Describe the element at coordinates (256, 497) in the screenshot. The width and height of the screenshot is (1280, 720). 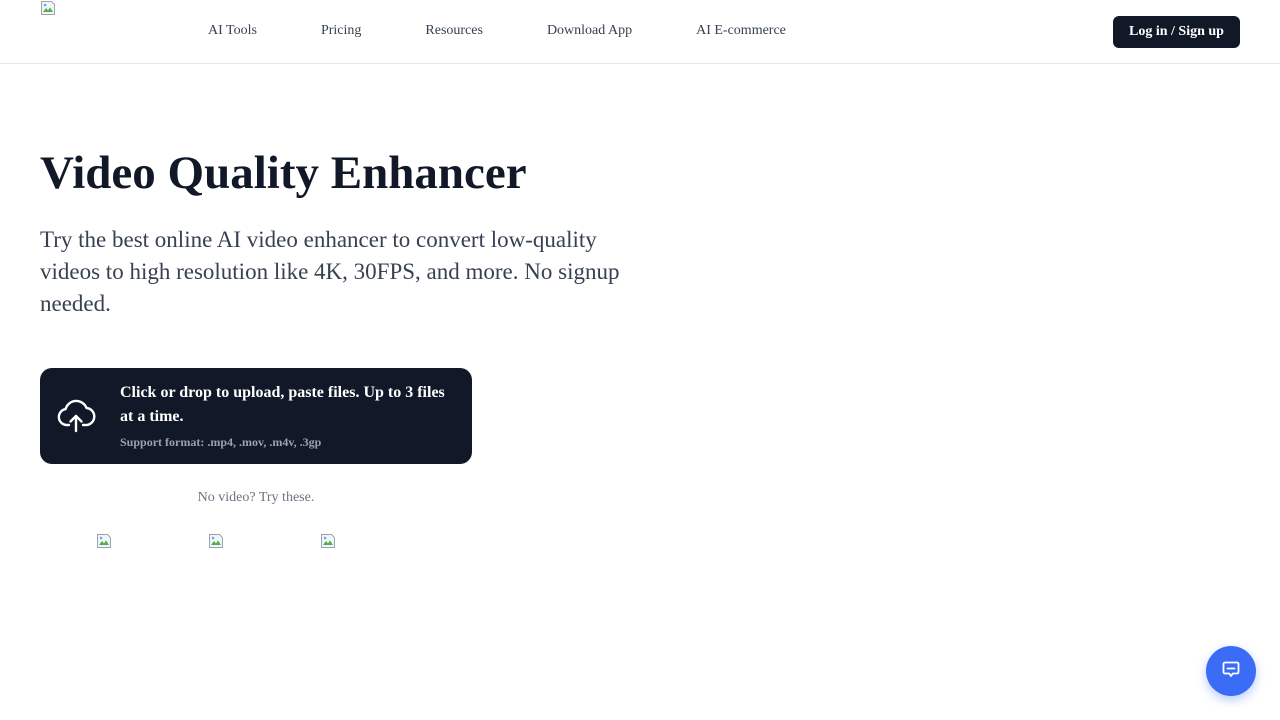
I see `sample-prompt: No video? Try these.` at that location.